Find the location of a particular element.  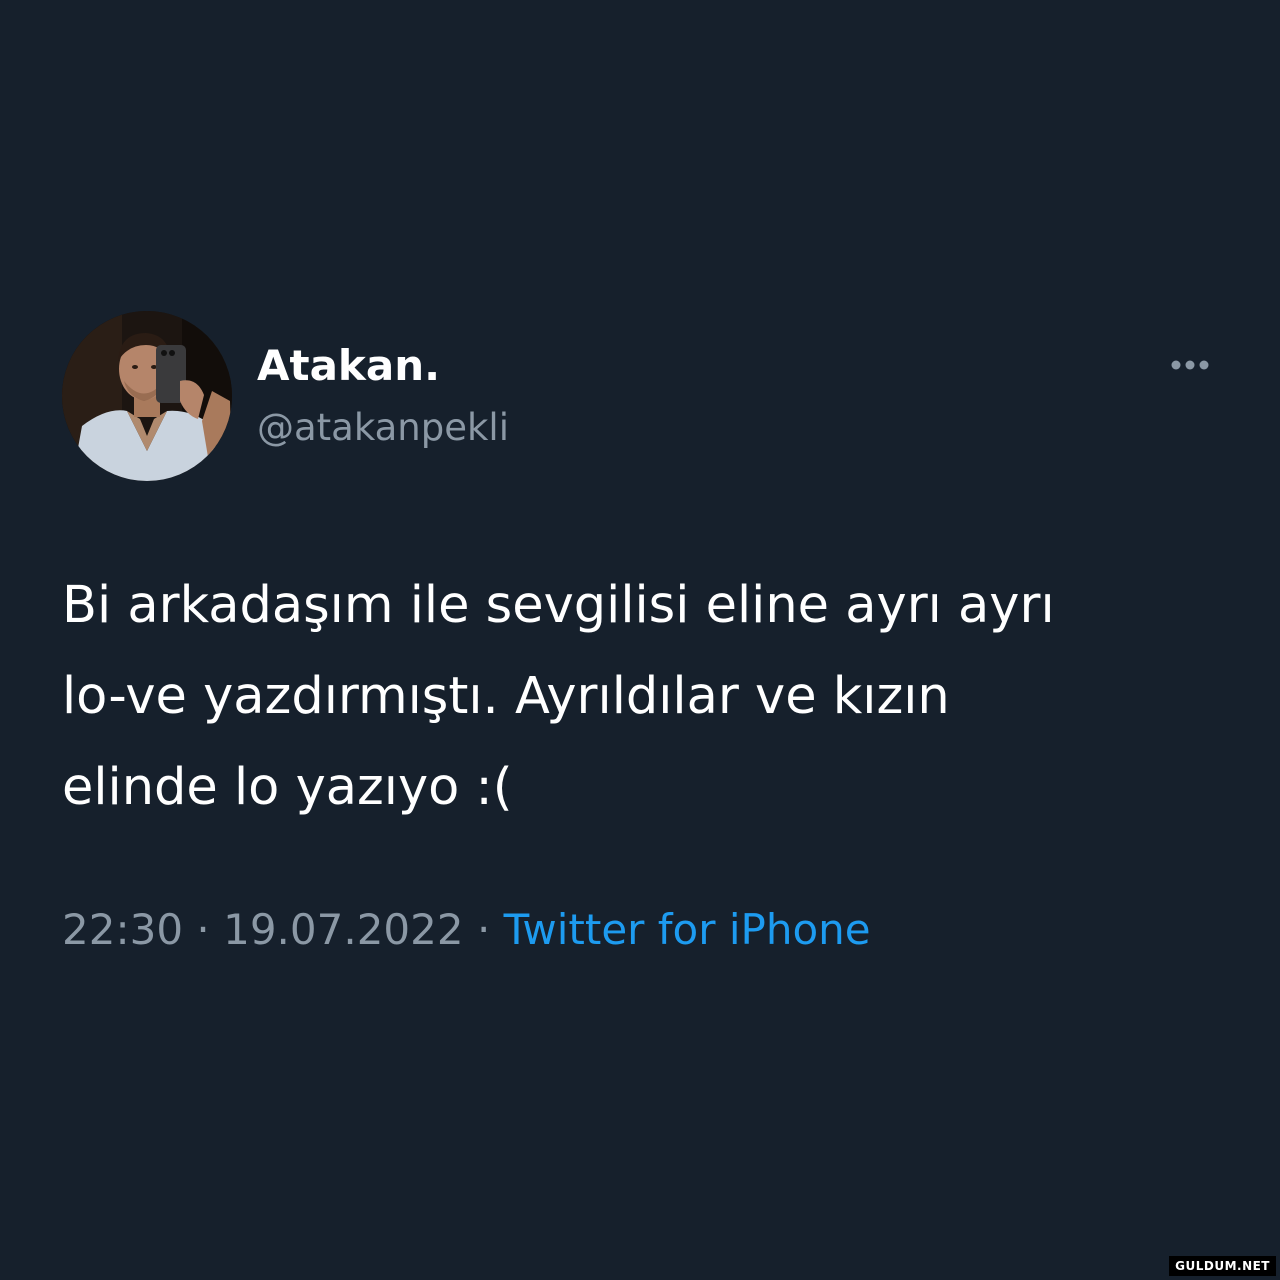

tweet-meta: 22:30 · 19.07.2022 · Twitter for iPhone is located at coordinates (466, 930).